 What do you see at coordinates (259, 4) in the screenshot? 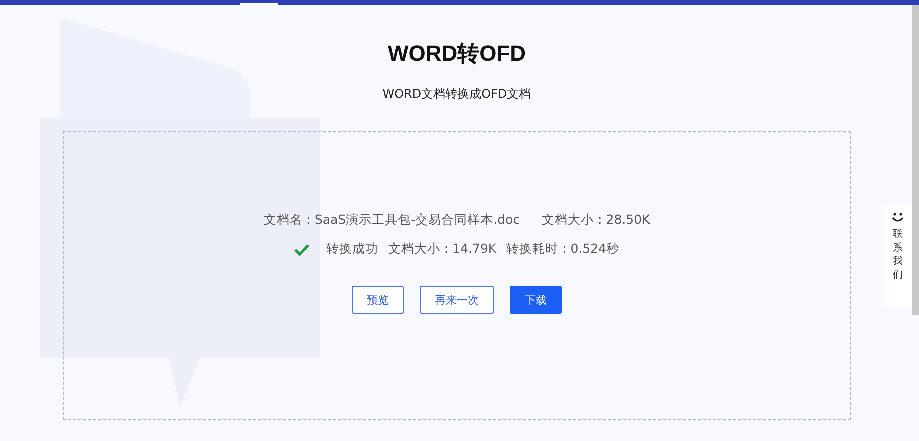
I see `tab-indicator` at bounding box center [259, 4].